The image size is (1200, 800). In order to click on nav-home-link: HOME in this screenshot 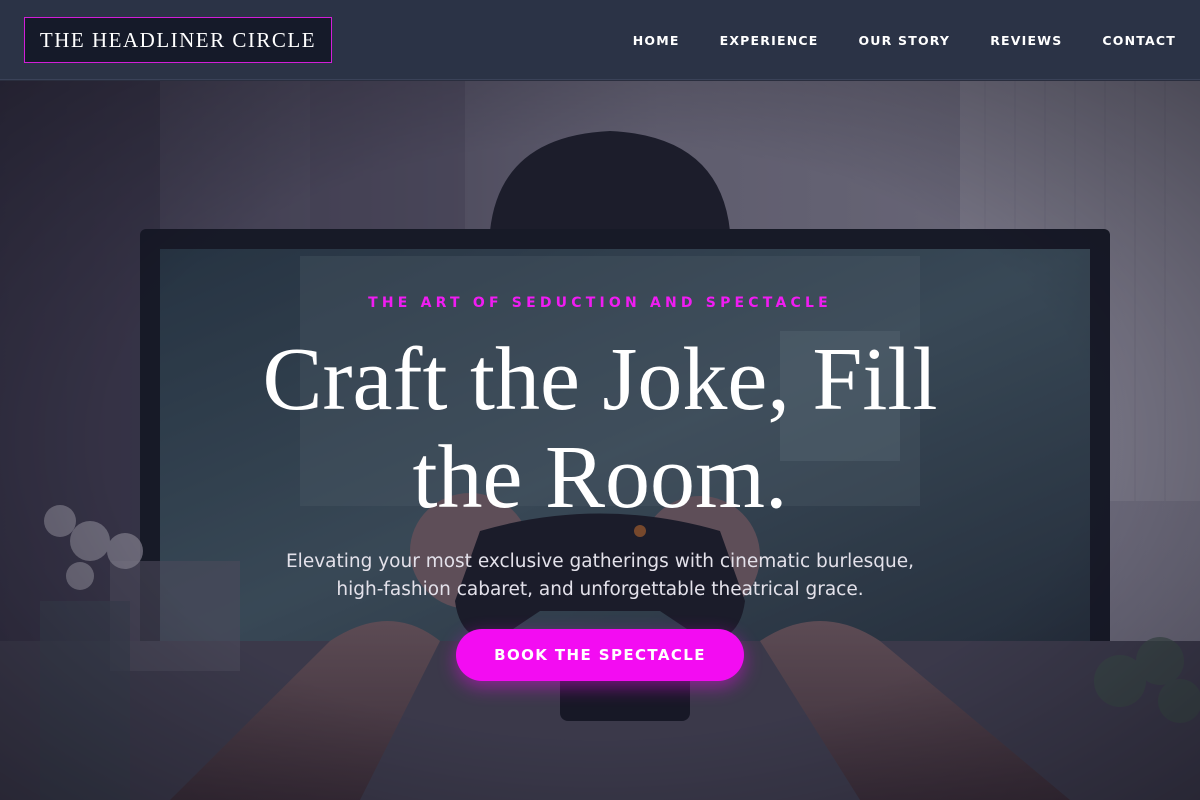, I will do `click(656, 40)`.